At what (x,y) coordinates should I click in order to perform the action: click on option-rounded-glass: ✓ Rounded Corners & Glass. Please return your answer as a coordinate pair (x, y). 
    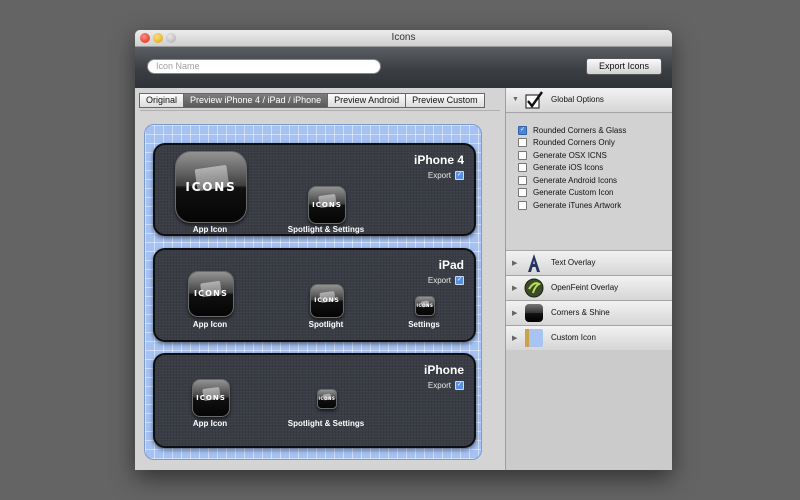
    Looking at the image, I should click on (572, 130).